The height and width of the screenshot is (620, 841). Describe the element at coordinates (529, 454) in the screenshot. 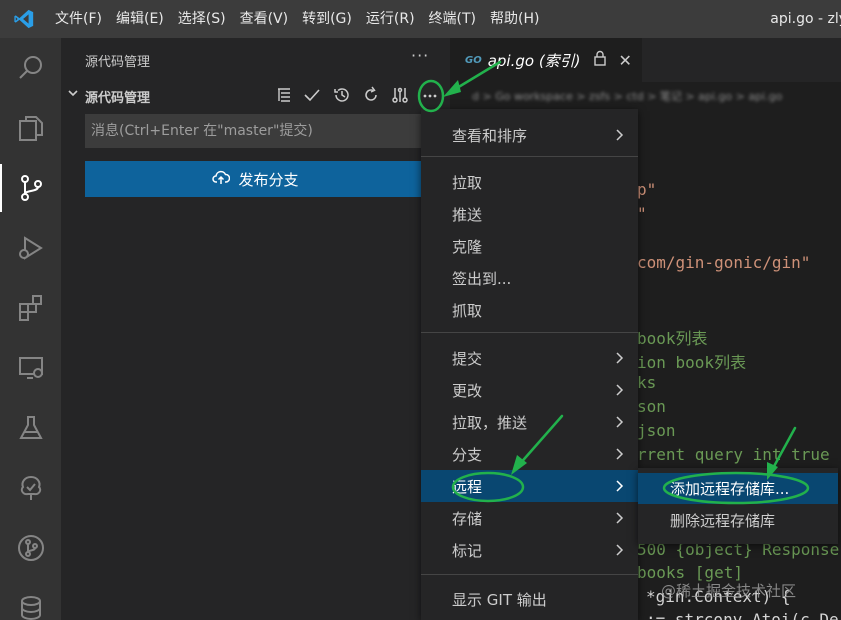

I see `menu-item-branch: 分支` at that location.